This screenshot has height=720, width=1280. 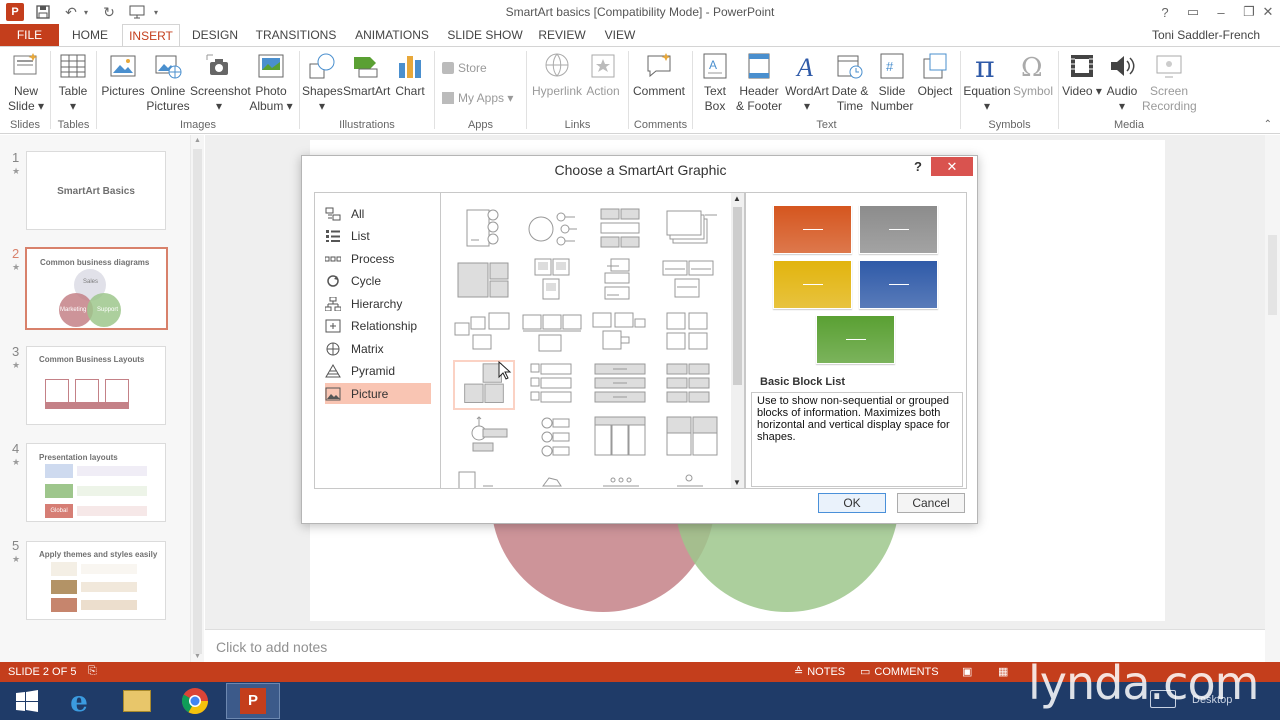 I want to click on hyperlink-button: Hyperlink, so click(x=557, y=75).